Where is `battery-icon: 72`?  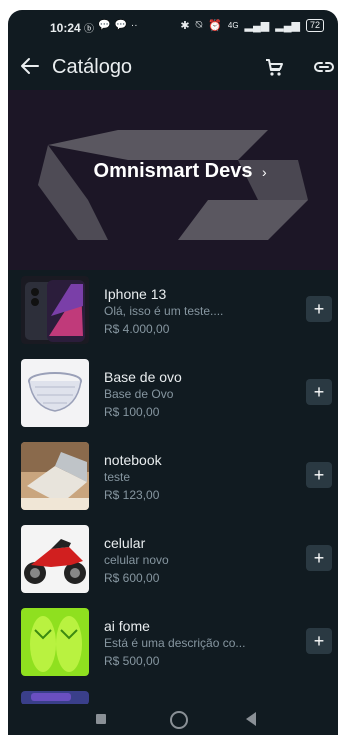
battery-icon: 72 is located at coordinates (314, 25).